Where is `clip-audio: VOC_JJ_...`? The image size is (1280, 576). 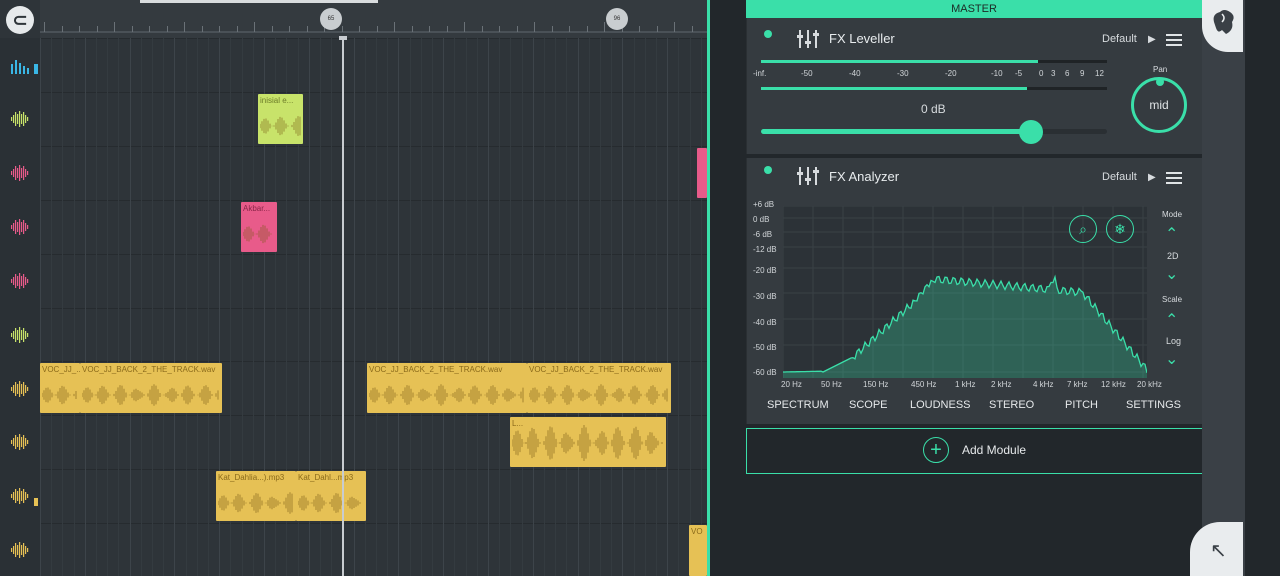
clip-audio: VOC_JJ_... is located at coordinates (60, 388).